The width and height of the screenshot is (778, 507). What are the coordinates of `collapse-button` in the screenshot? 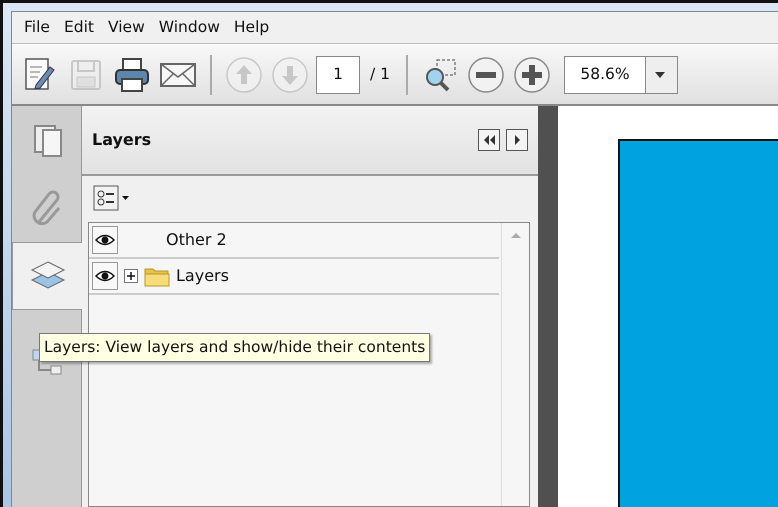 It's located at (489, 140).